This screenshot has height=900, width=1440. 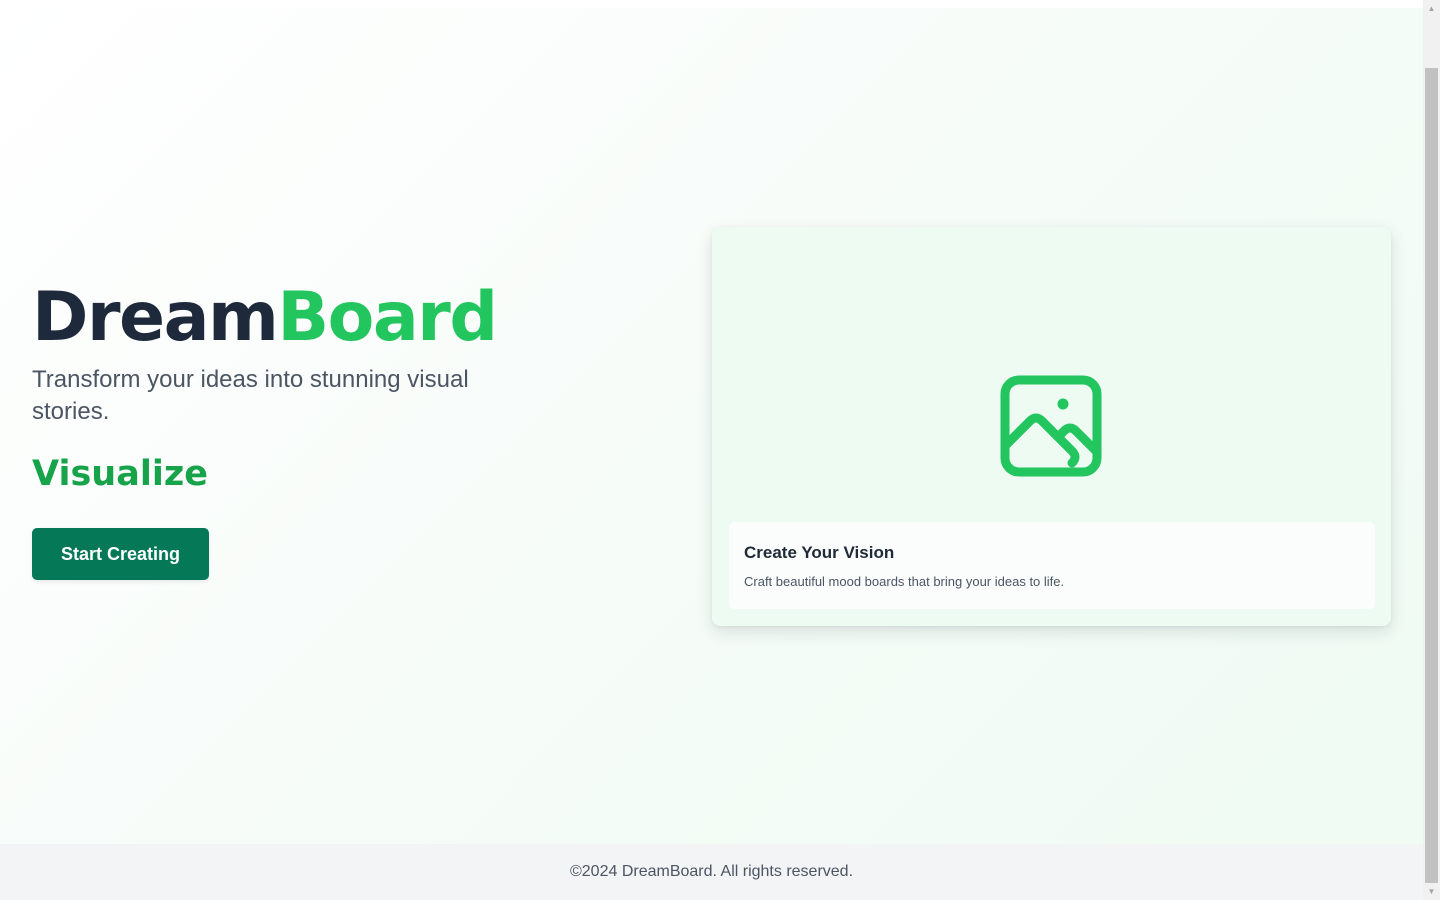 I want to click on top-strip, so click(x=711, y=4).